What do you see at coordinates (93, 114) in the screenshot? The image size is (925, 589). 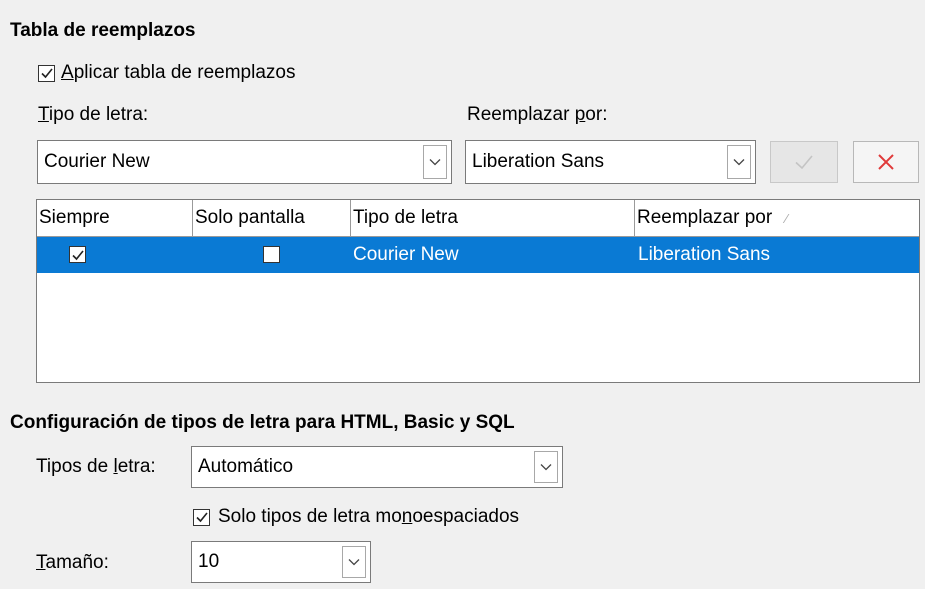 I see `font-label: Tipo de letra:` at bounding box center [93, 114].